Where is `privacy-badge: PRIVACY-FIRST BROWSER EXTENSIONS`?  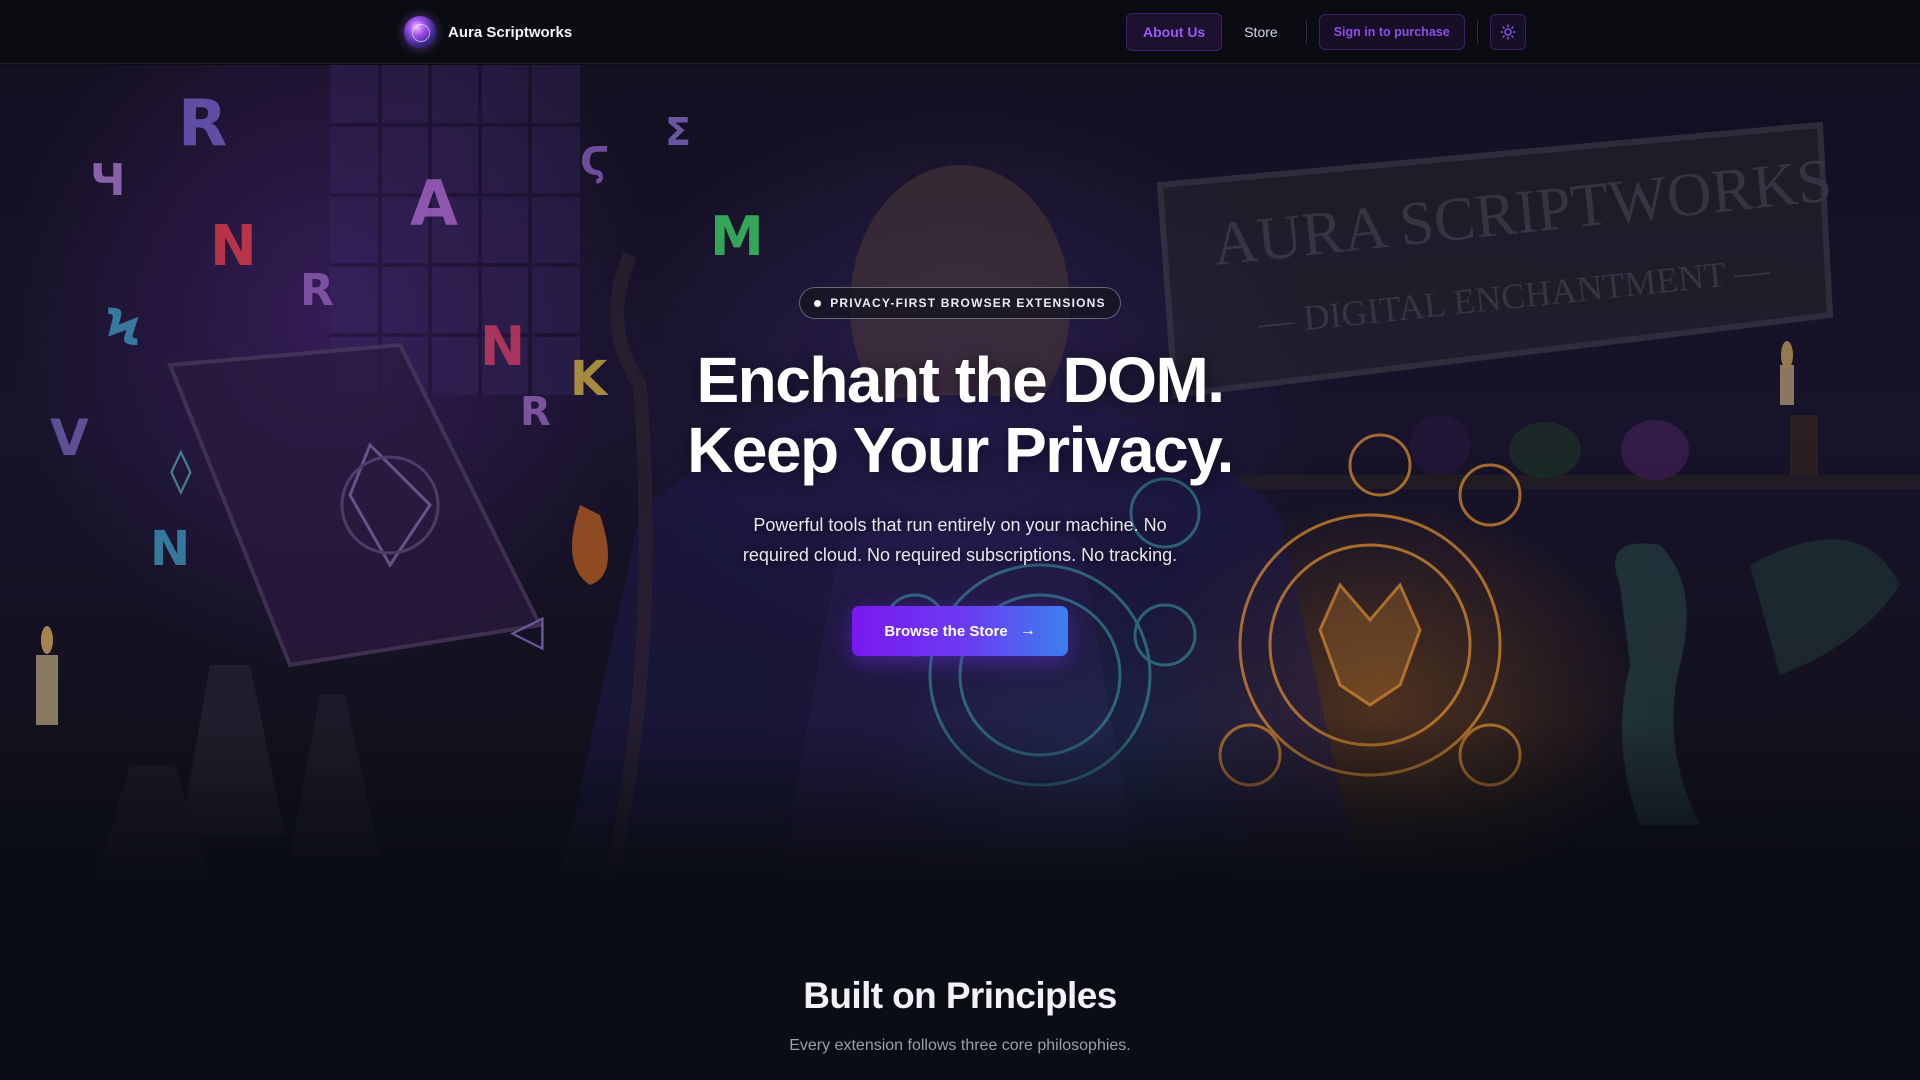 privacy-badge: PRIVACY-FIRST BROWSER EXTENSIONS is located at coordinates (960, 303).